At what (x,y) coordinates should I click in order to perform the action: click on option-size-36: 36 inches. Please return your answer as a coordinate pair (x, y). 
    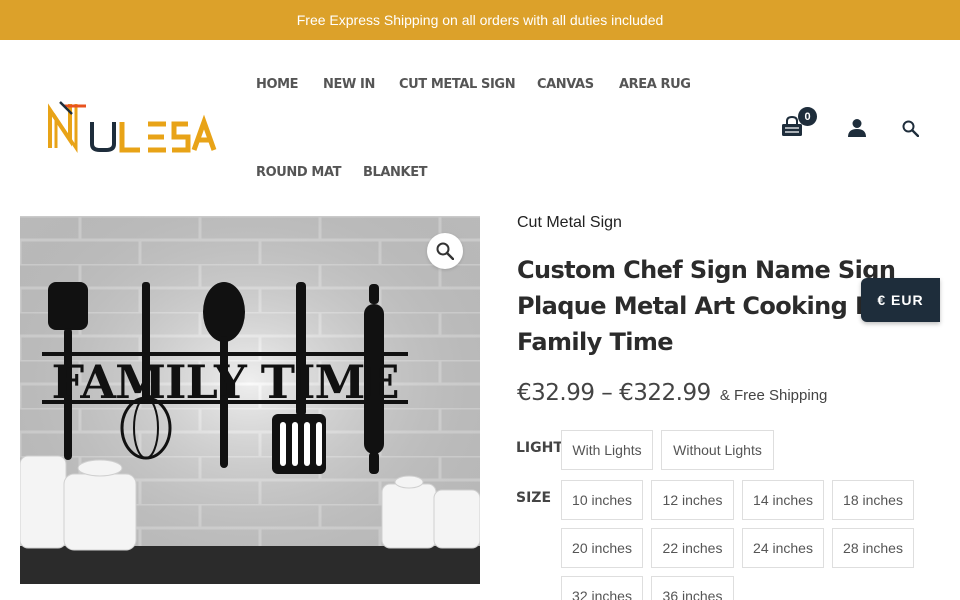
    Looking at the image, I should click on (692, 588).